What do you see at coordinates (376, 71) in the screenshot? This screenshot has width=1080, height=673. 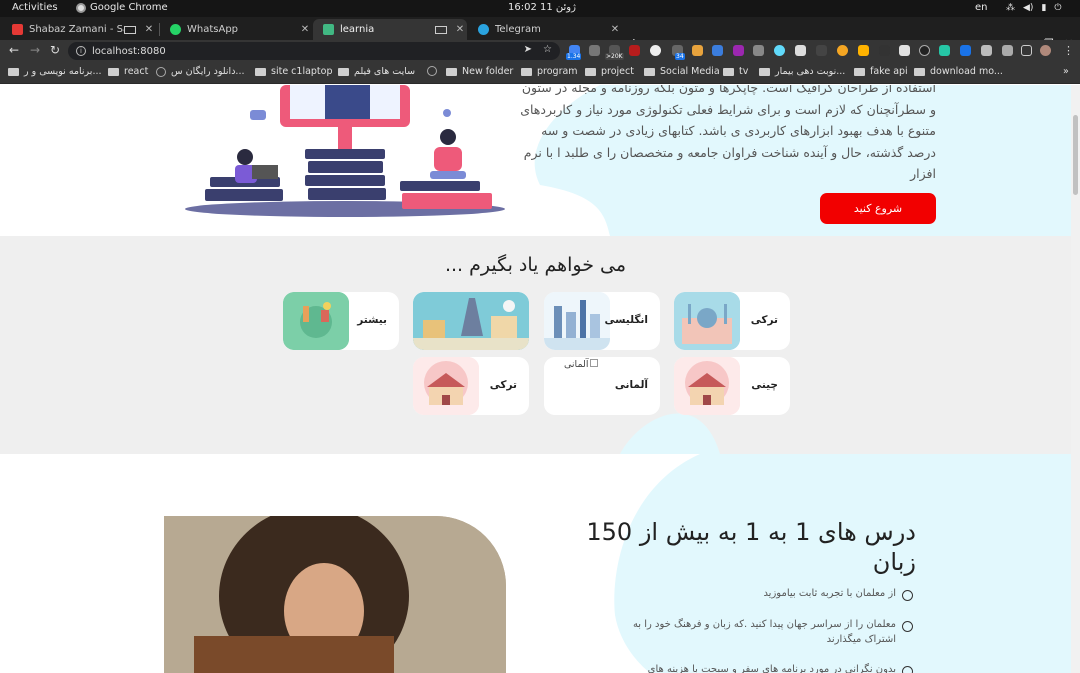 I see `bookmark-item: سایت های فیلم` at bounding box center [376, 71].